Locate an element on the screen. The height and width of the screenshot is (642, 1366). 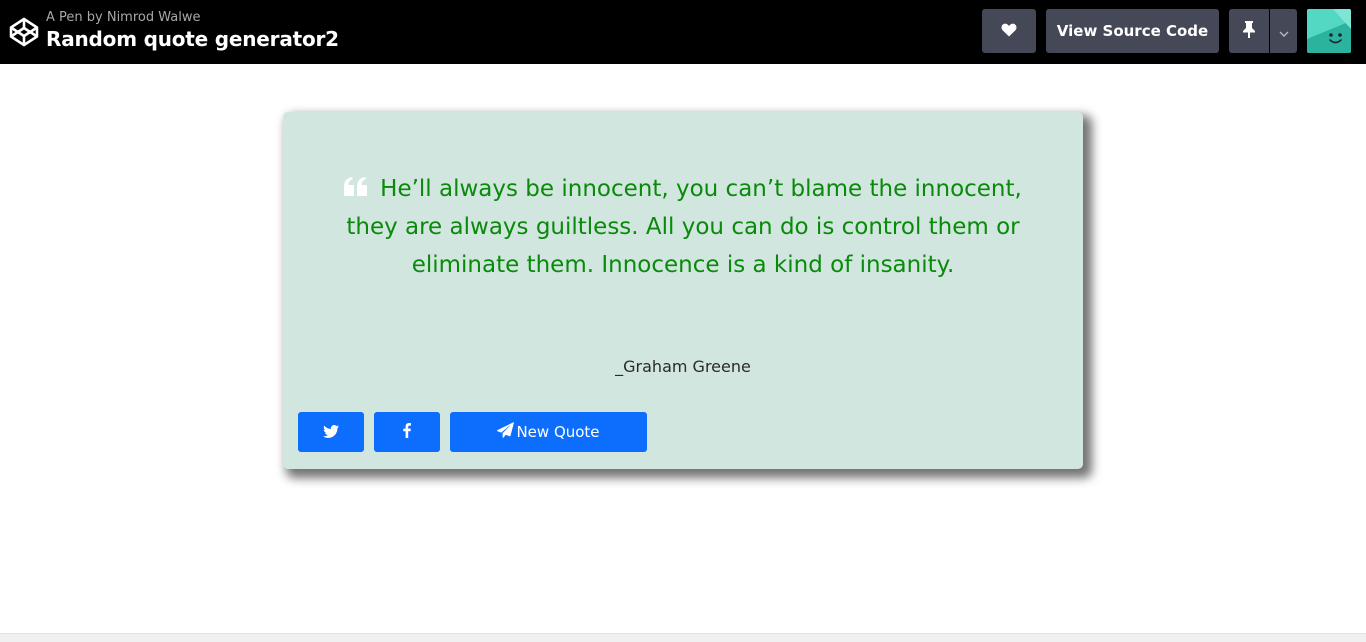
codepen-logo-icon is located at coordinates (24, 32).